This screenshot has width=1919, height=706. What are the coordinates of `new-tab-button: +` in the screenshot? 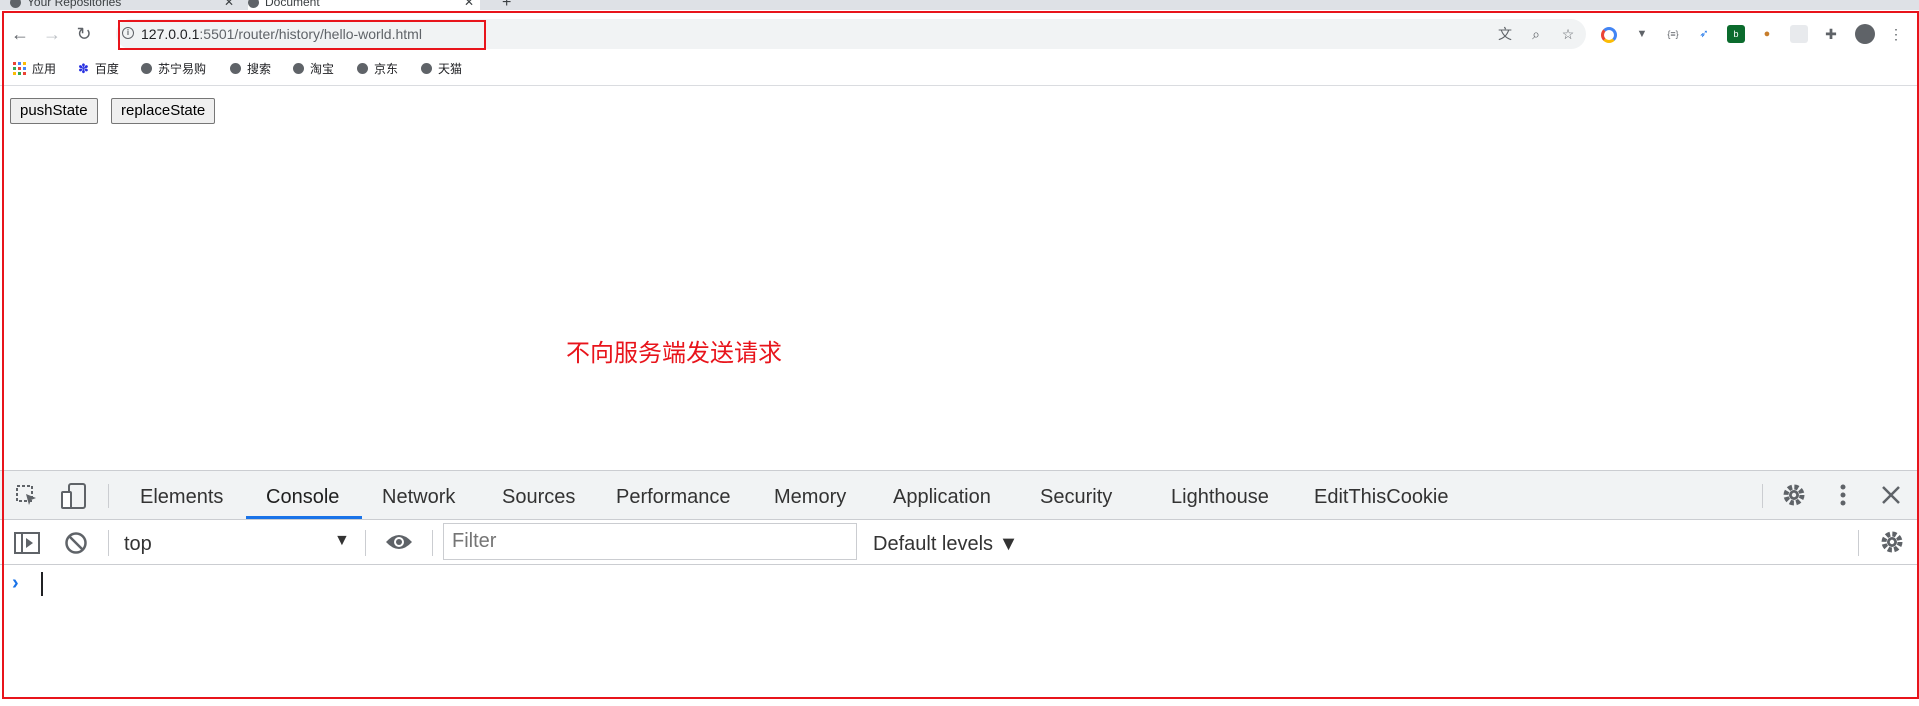 It's located at (506, 5).